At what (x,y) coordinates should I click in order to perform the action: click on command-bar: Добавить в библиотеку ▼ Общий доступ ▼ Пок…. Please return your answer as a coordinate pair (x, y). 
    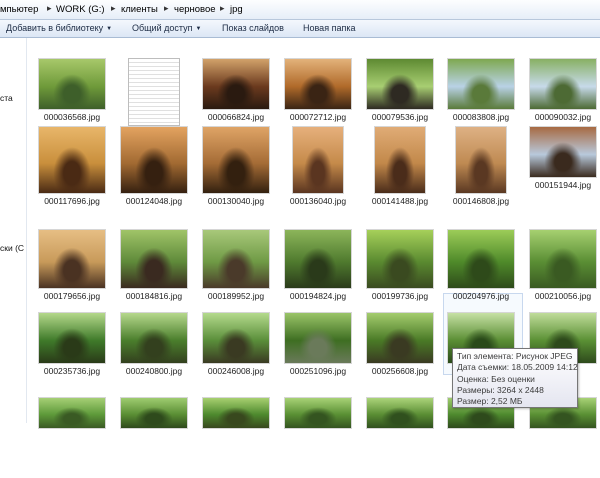
    Looking at the image, I should click on (300, 29).